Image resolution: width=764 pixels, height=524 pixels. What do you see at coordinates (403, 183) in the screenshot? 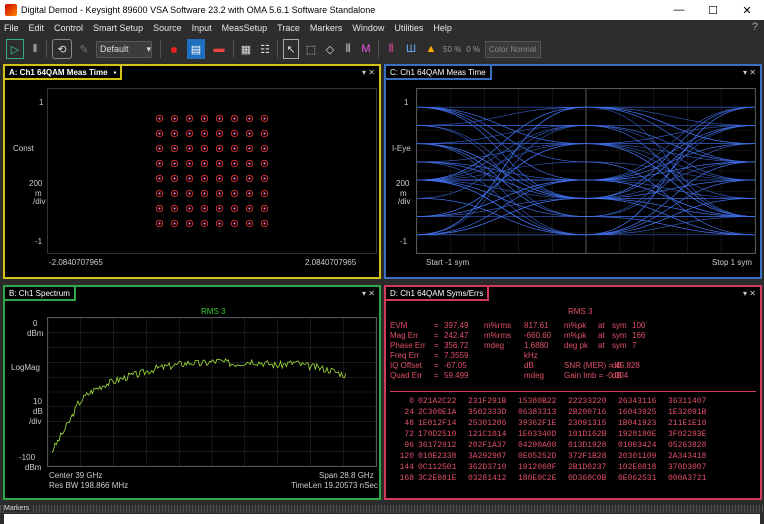
I see `pane-c-scale1: 200` at bounding box center [403, 183].